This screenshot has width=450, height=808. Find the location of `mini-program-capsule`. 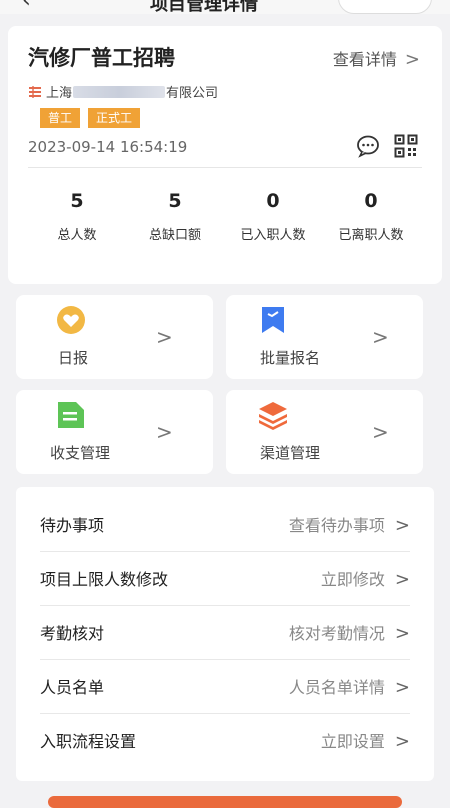

mini-program-capsule is located at coordinates (385, 7).